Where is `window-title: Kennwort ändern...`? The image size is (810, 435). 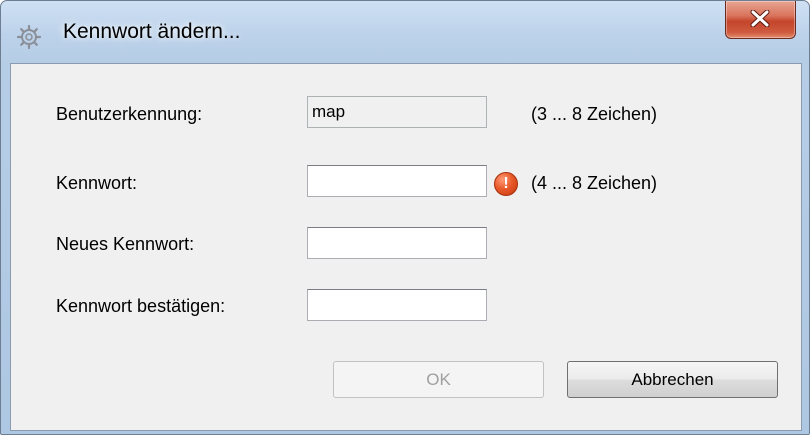 window-title: Kennwort ändern... is located at coordinates (152, 31).